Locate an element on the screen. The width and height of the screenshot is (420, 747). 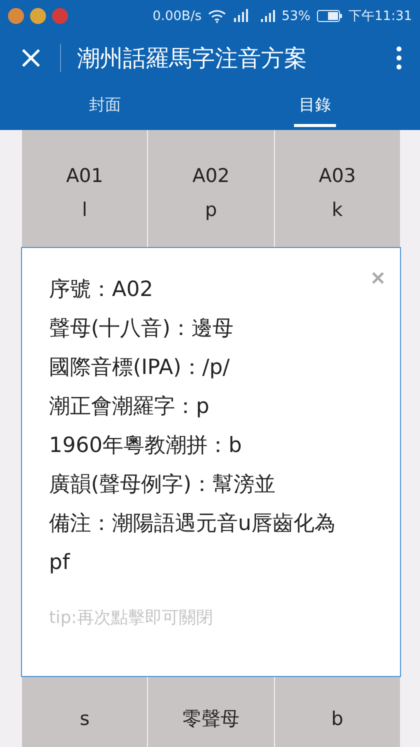
entry-initial: p is located at coordinates (211, 210).